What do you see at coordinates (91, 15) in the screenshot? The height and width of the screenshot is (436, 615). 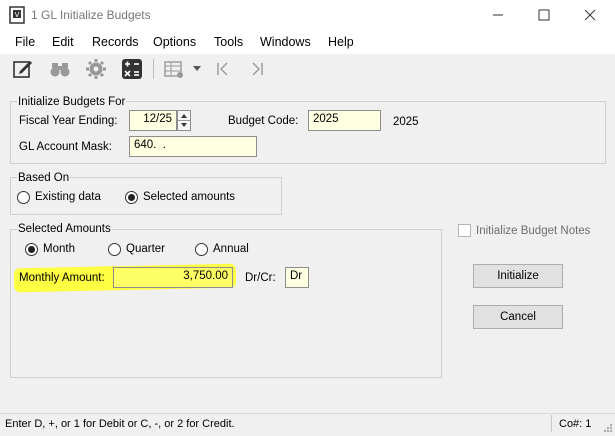 I see `window-title: 1 GL Initialize Budgets` at bounding box center [91, 15].